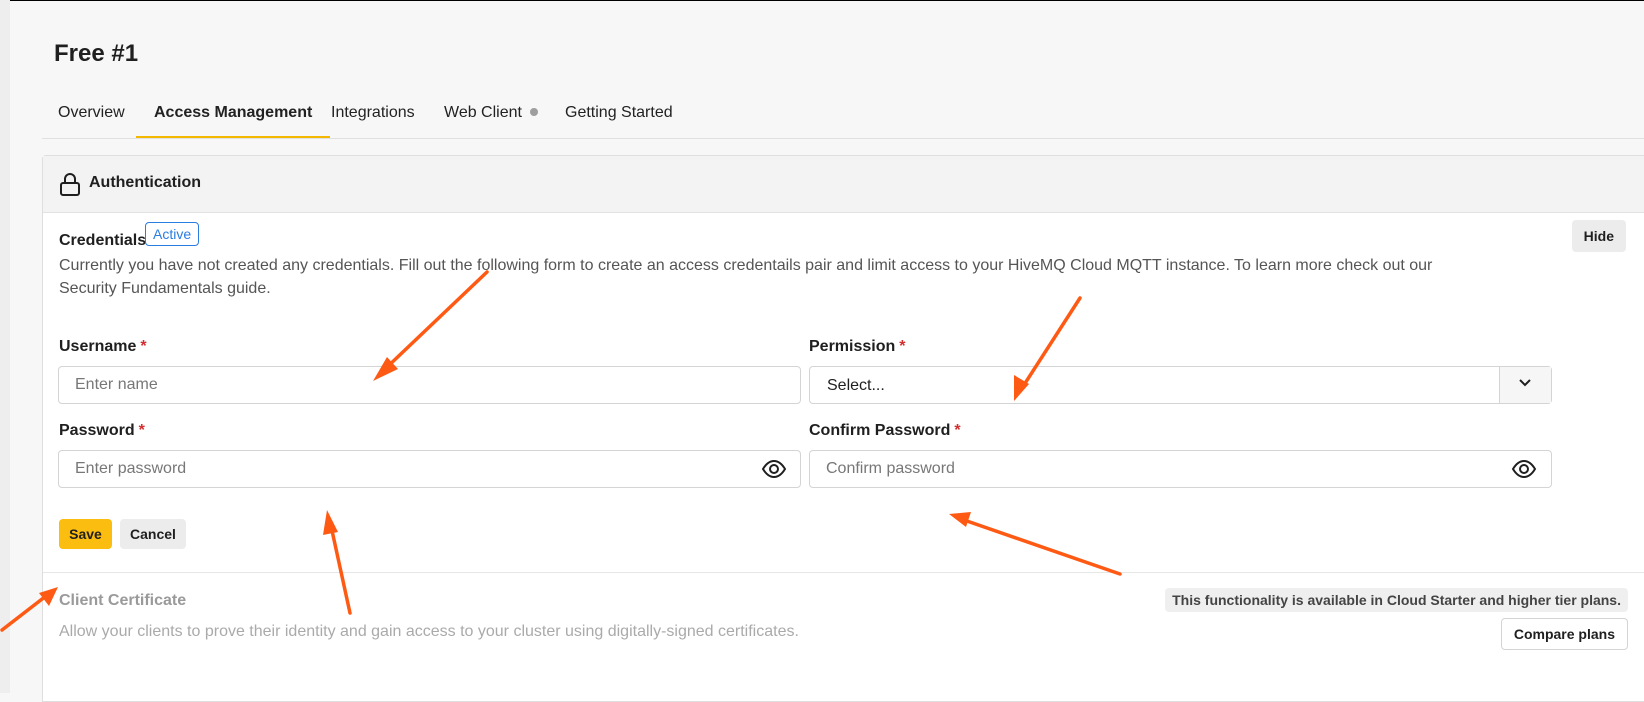 The image size is (1644, 702). I want to click on username-label: Username *, so click(103, 347).